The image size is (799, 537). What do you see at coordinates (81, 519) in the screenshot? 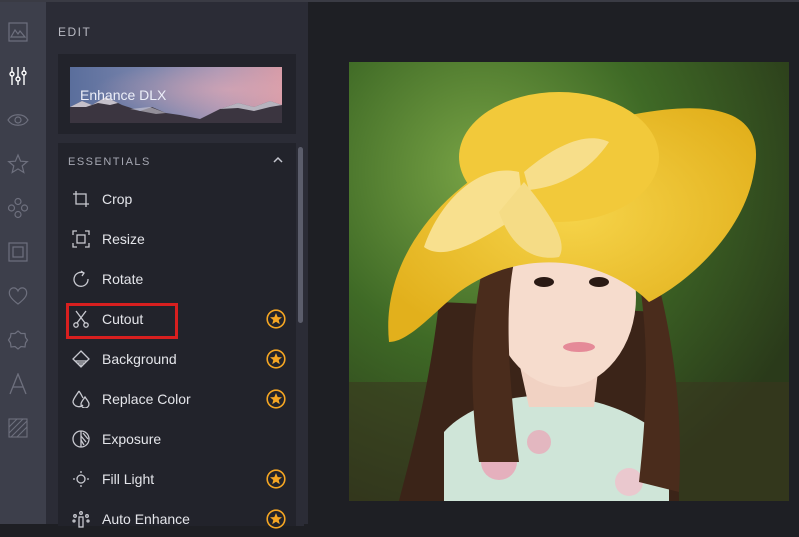
I see `magic-icon` at bounding box center [81, 519].